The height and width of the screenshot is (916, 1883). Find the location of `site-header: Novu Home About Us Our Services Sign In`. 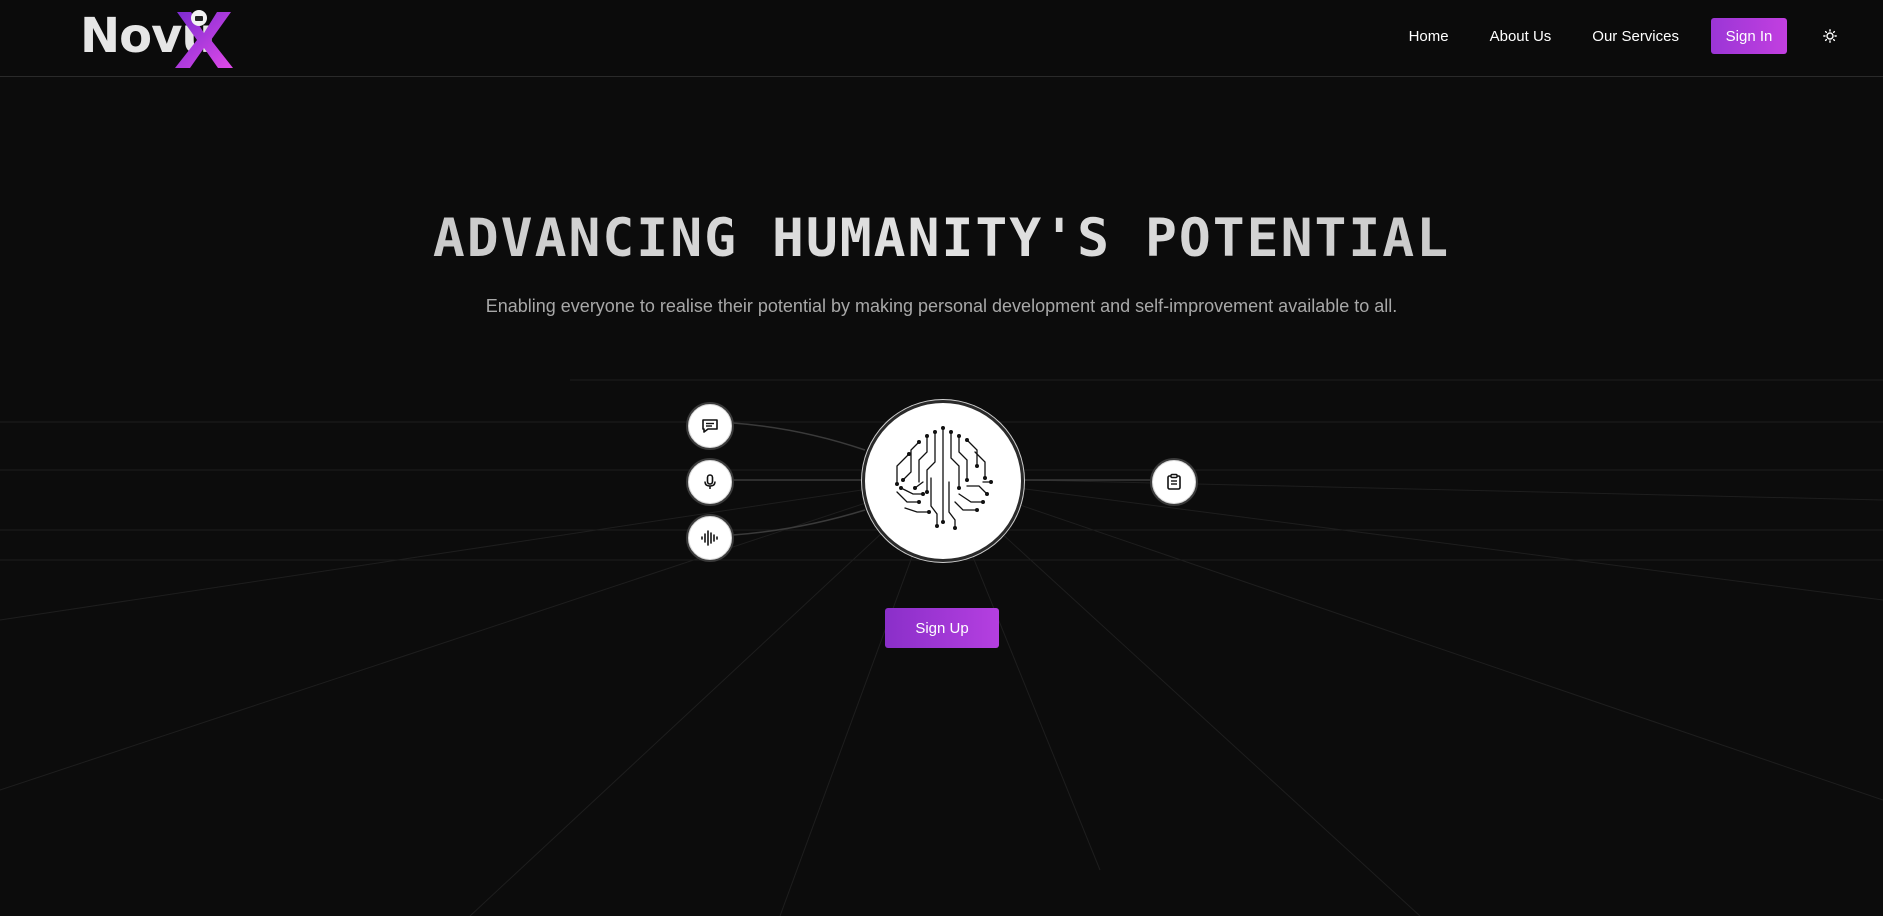

site-header: Novu Home About Us Our Services Sign In is located at coordinates (941, 38).